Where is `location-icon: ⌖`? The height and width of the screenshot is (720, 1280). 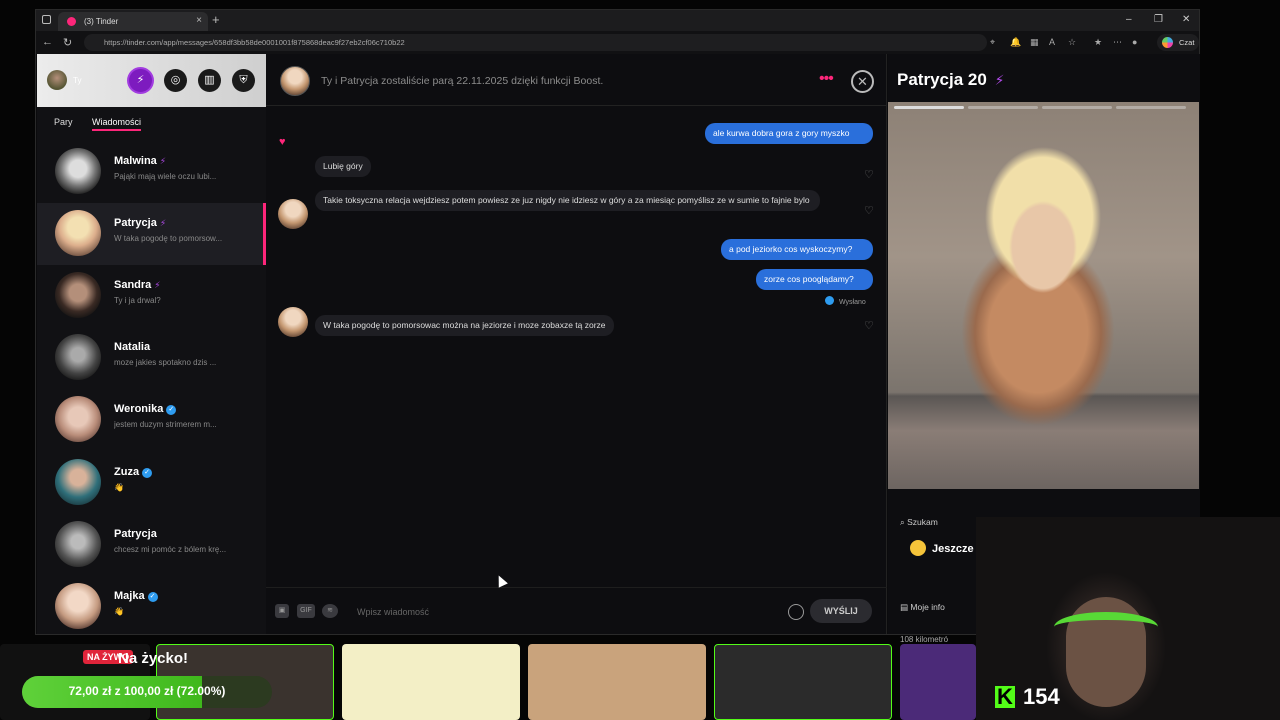
location-icon: ⌖ is located at coordinates (992, 42).